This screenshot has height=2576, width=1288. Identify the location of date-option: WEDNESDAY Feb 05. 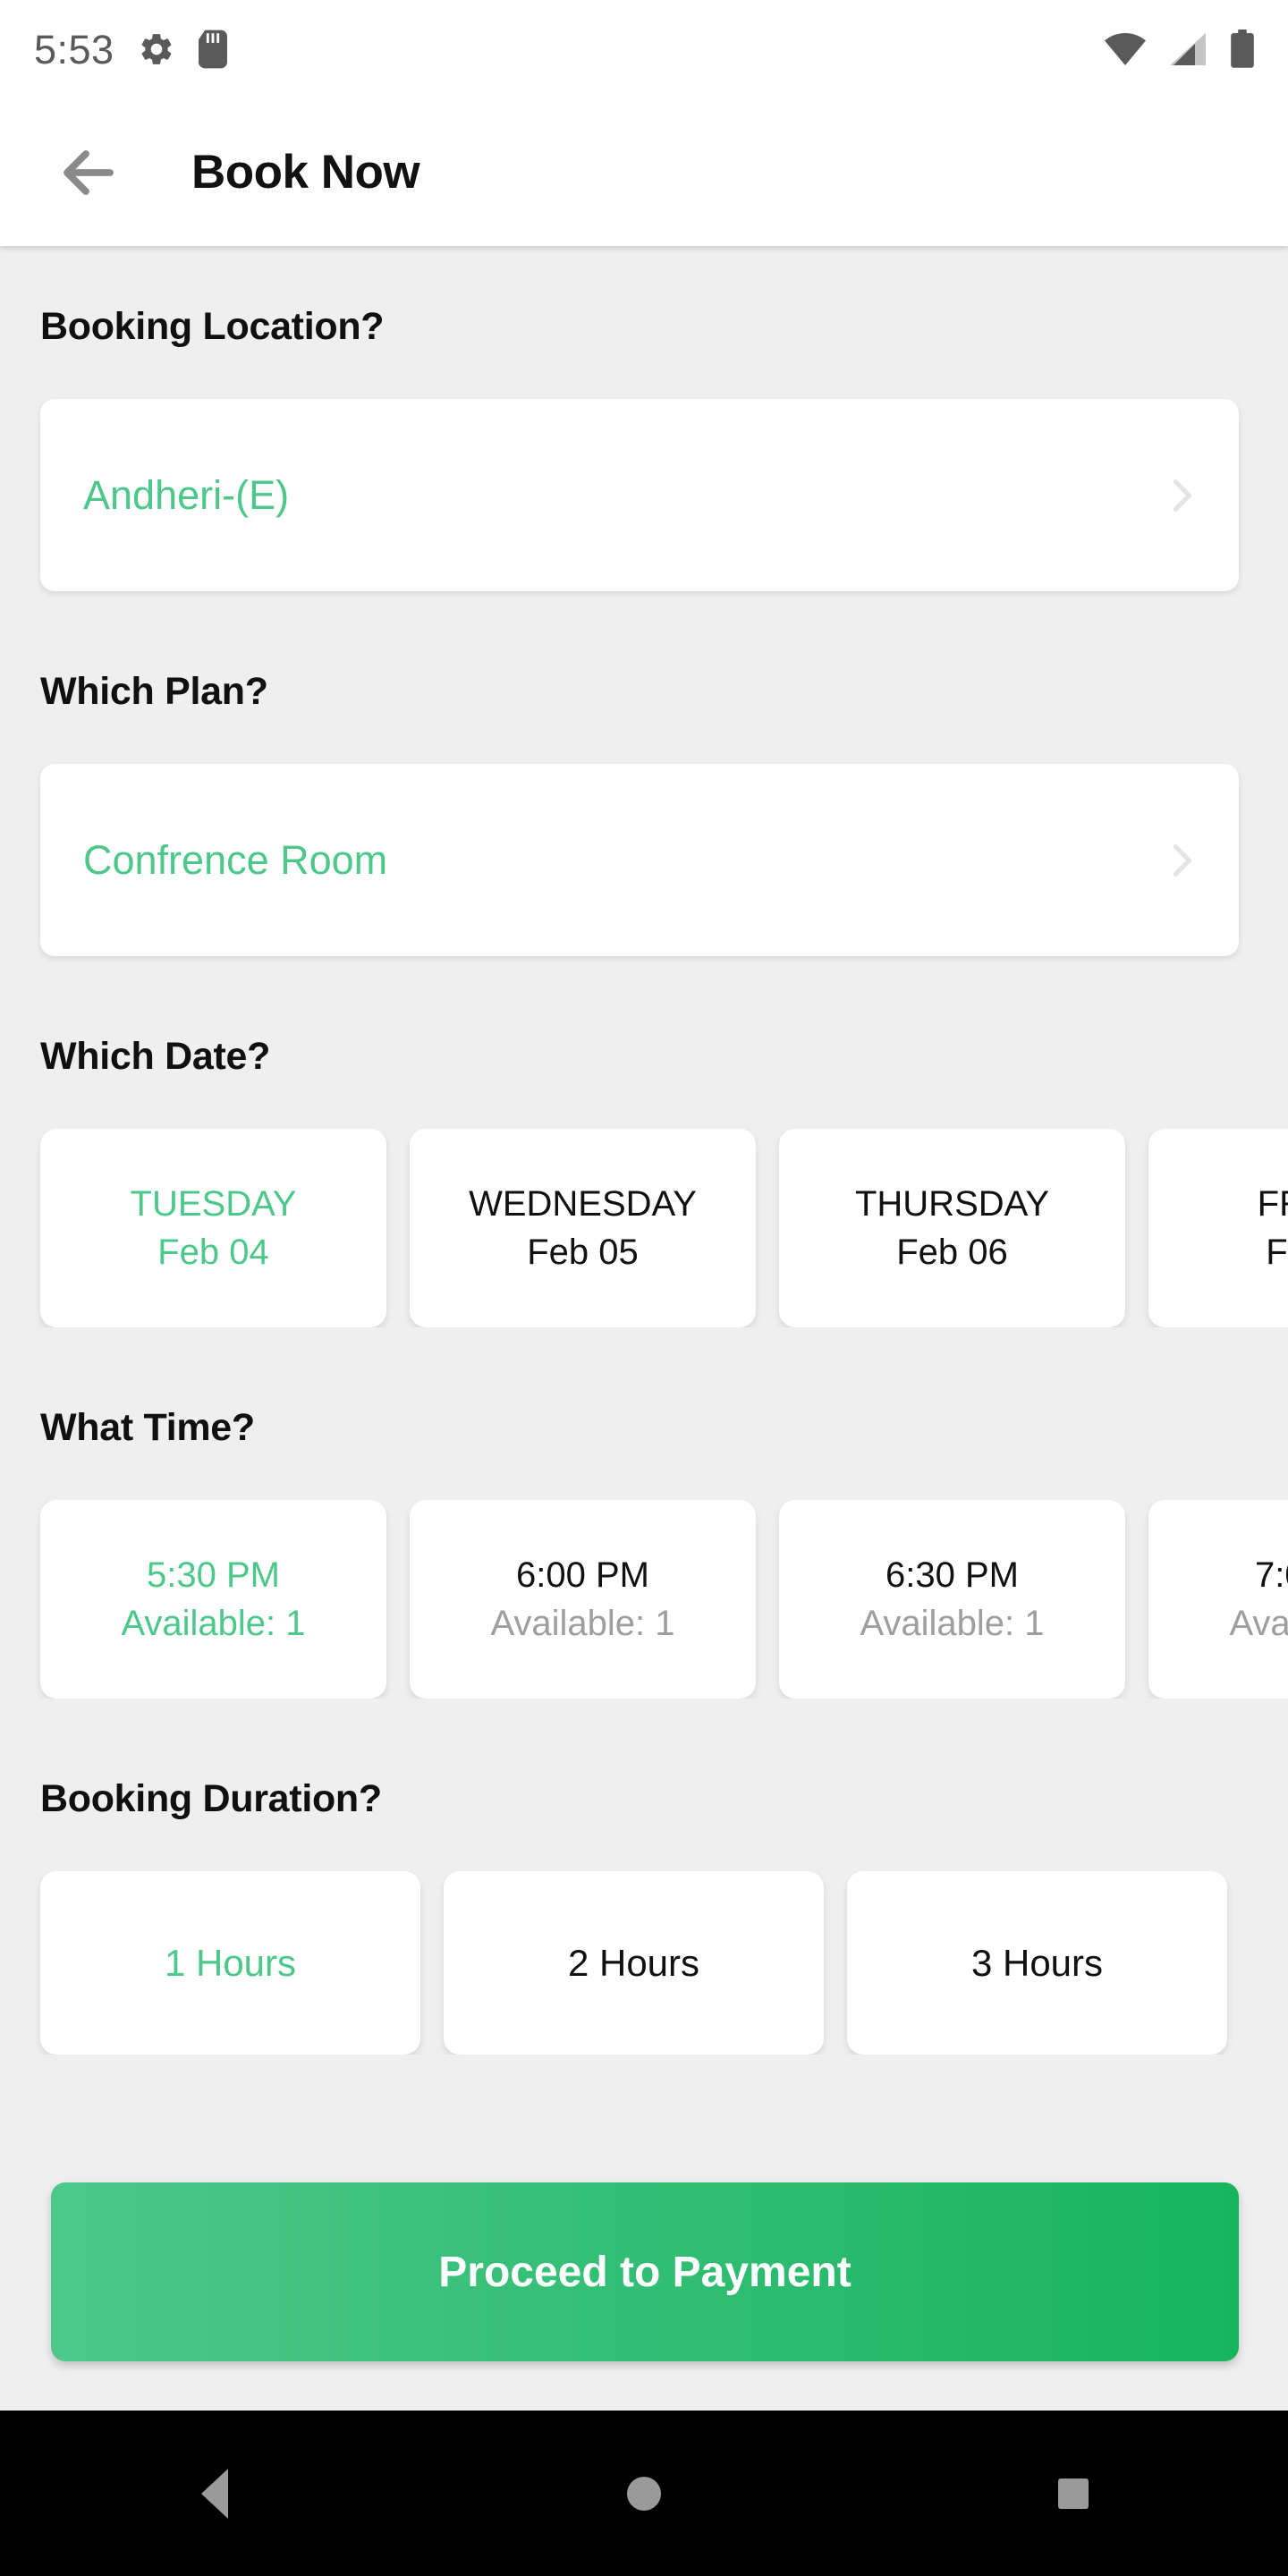
(583, 1228).